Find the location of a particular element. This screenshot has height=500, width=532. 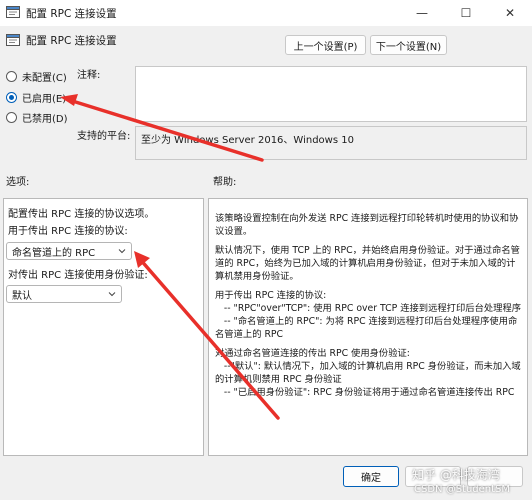

auth-label: 对传出 RPC 连接使用身份验证: is located at coordinates (78, 275).